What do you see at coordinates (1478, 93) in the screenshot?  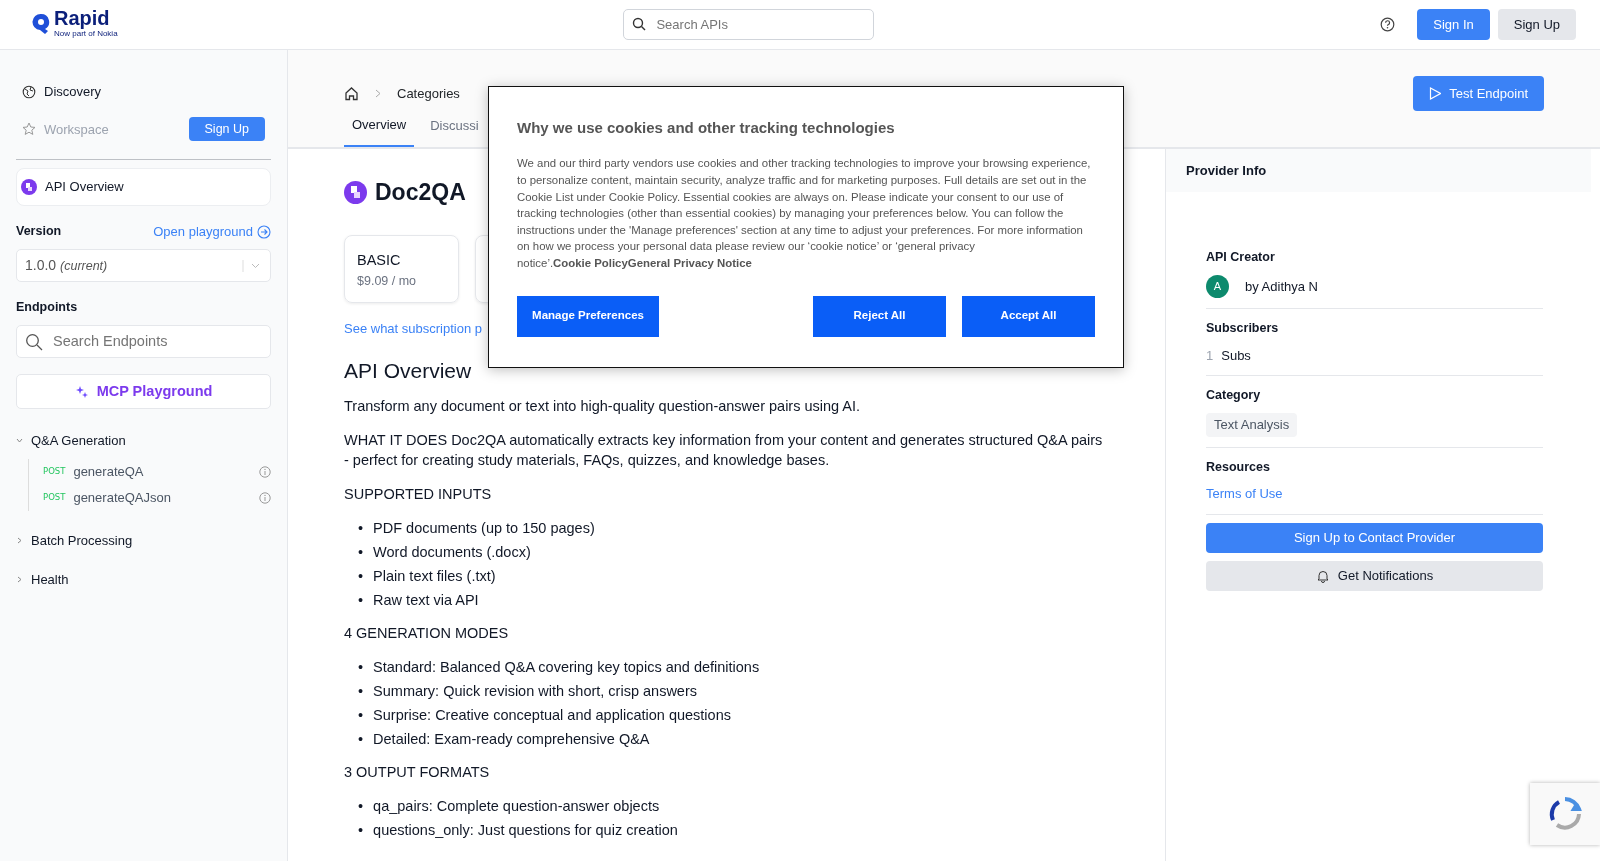 I see `test-endpoint-button: Test Endpoint` at bounding box center [1478, 93].